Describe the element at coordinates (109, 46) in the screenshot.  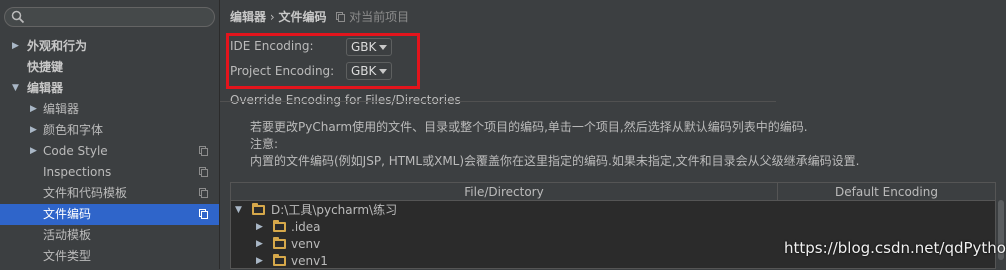
I see `sidebar-item-appearance: ▶ 外观和行为` at that location.